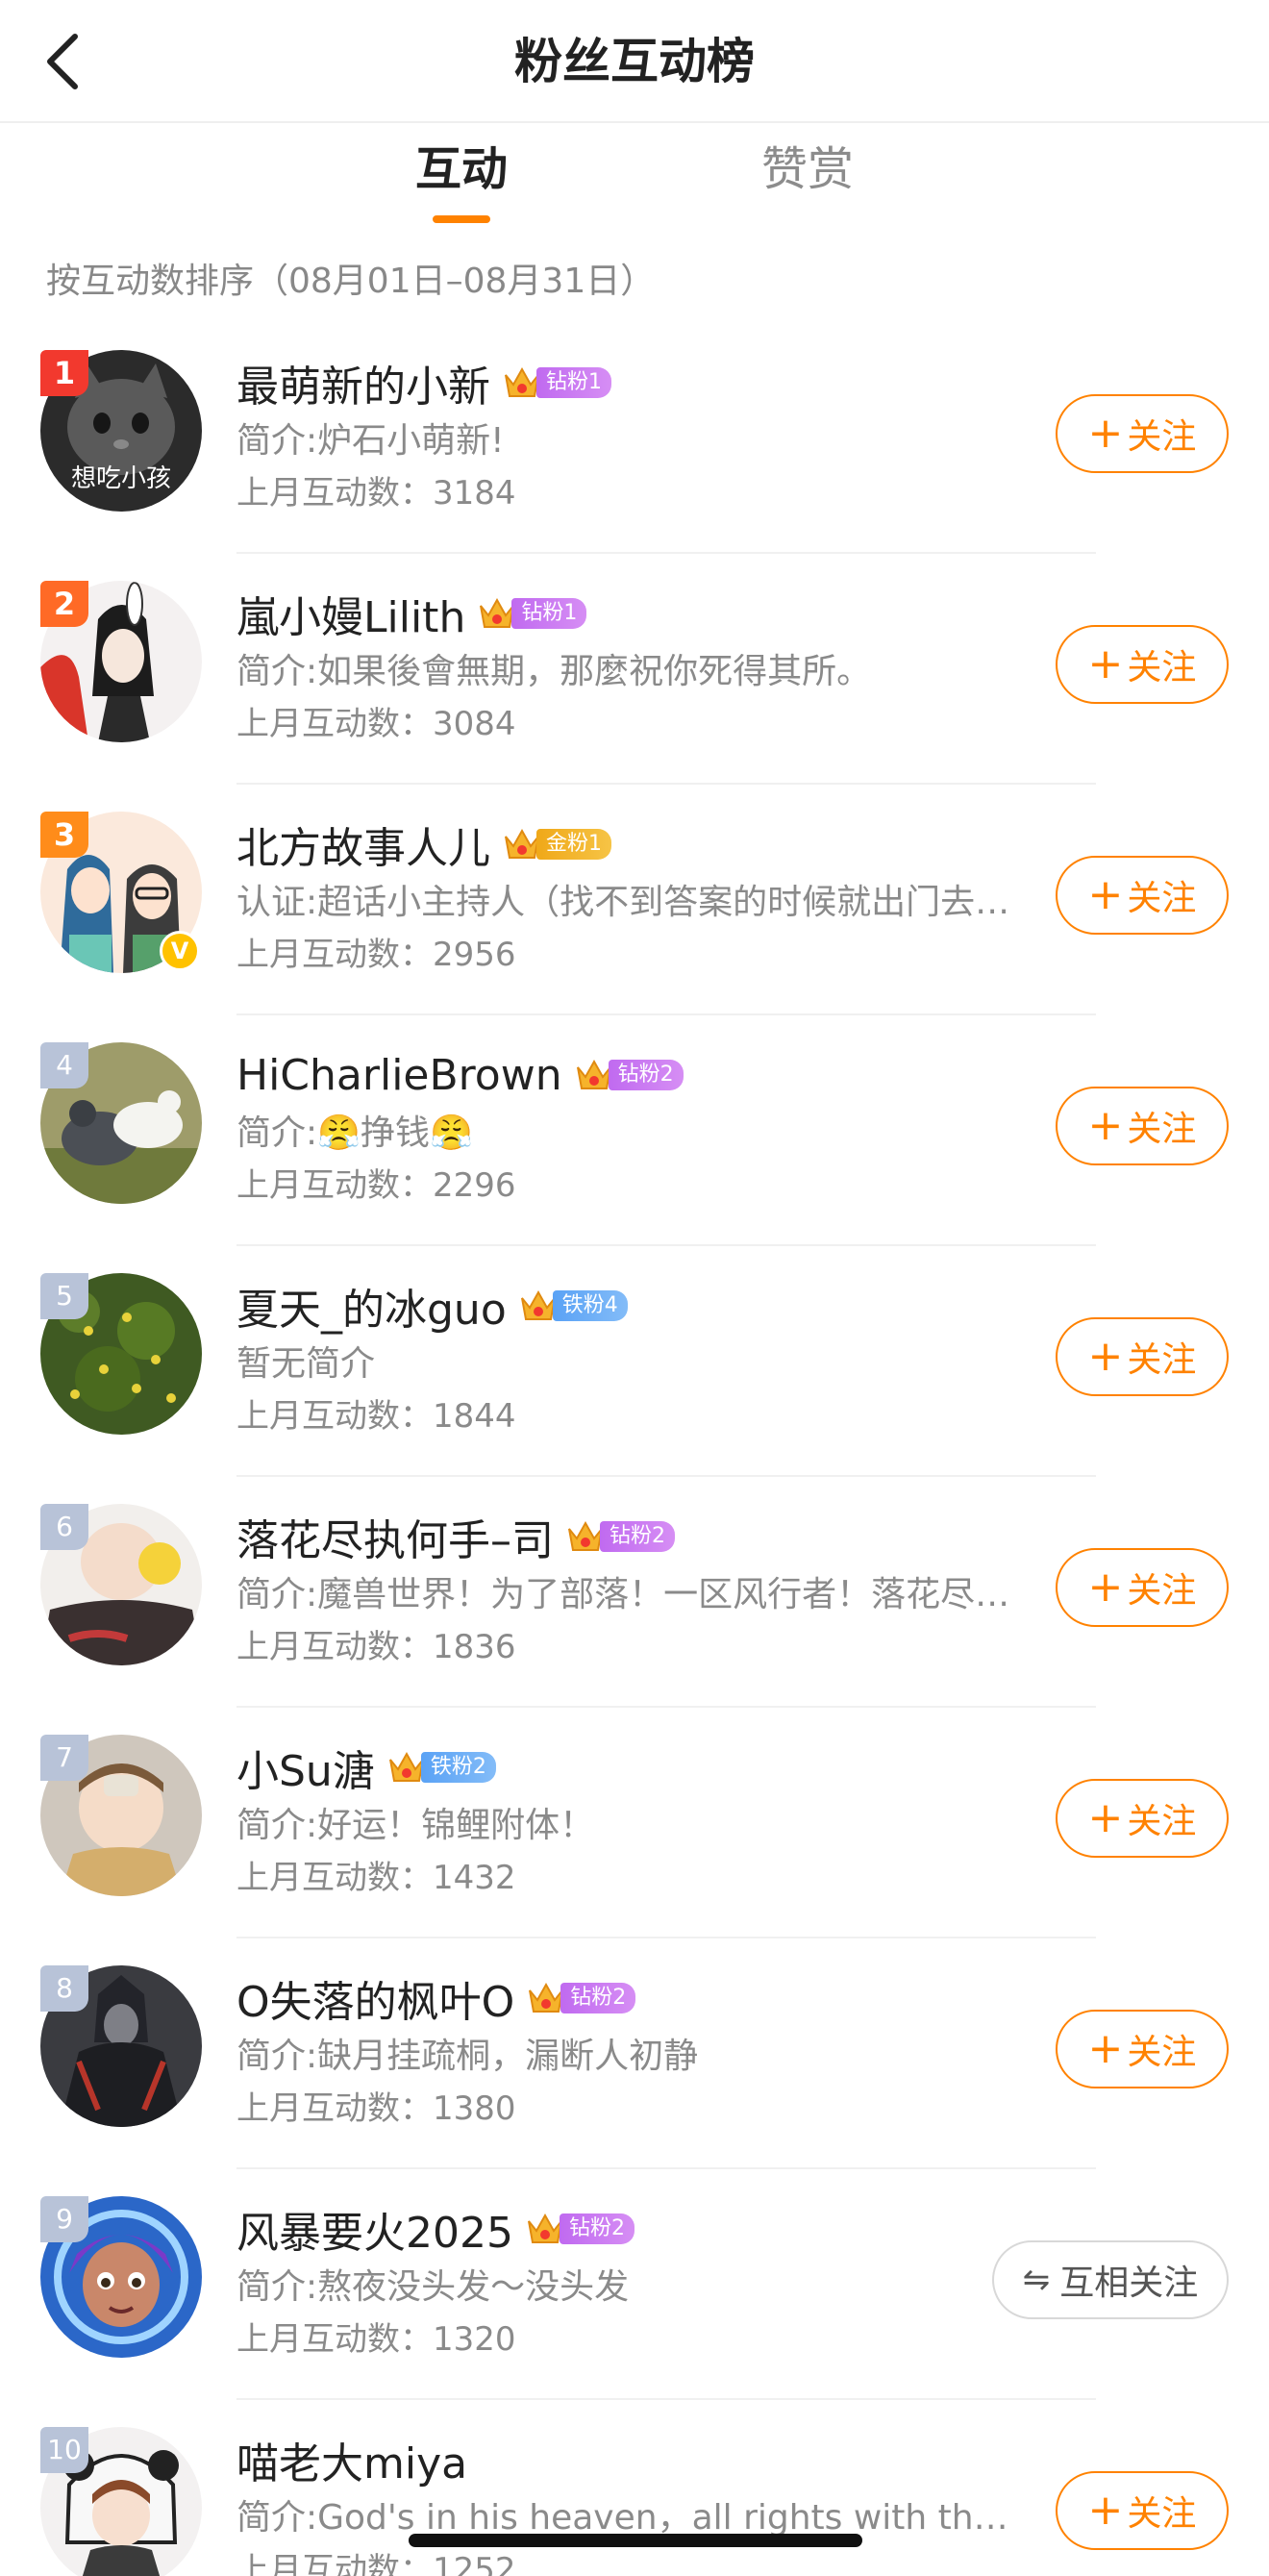 This screenshot has width=1269, height=2576. What do you see at coordinates (554, 671) in the screenshot?
I see `user-bio: 简介:如果後會無期，那麼祝你死得其所。` at bounding box center [554, 671].